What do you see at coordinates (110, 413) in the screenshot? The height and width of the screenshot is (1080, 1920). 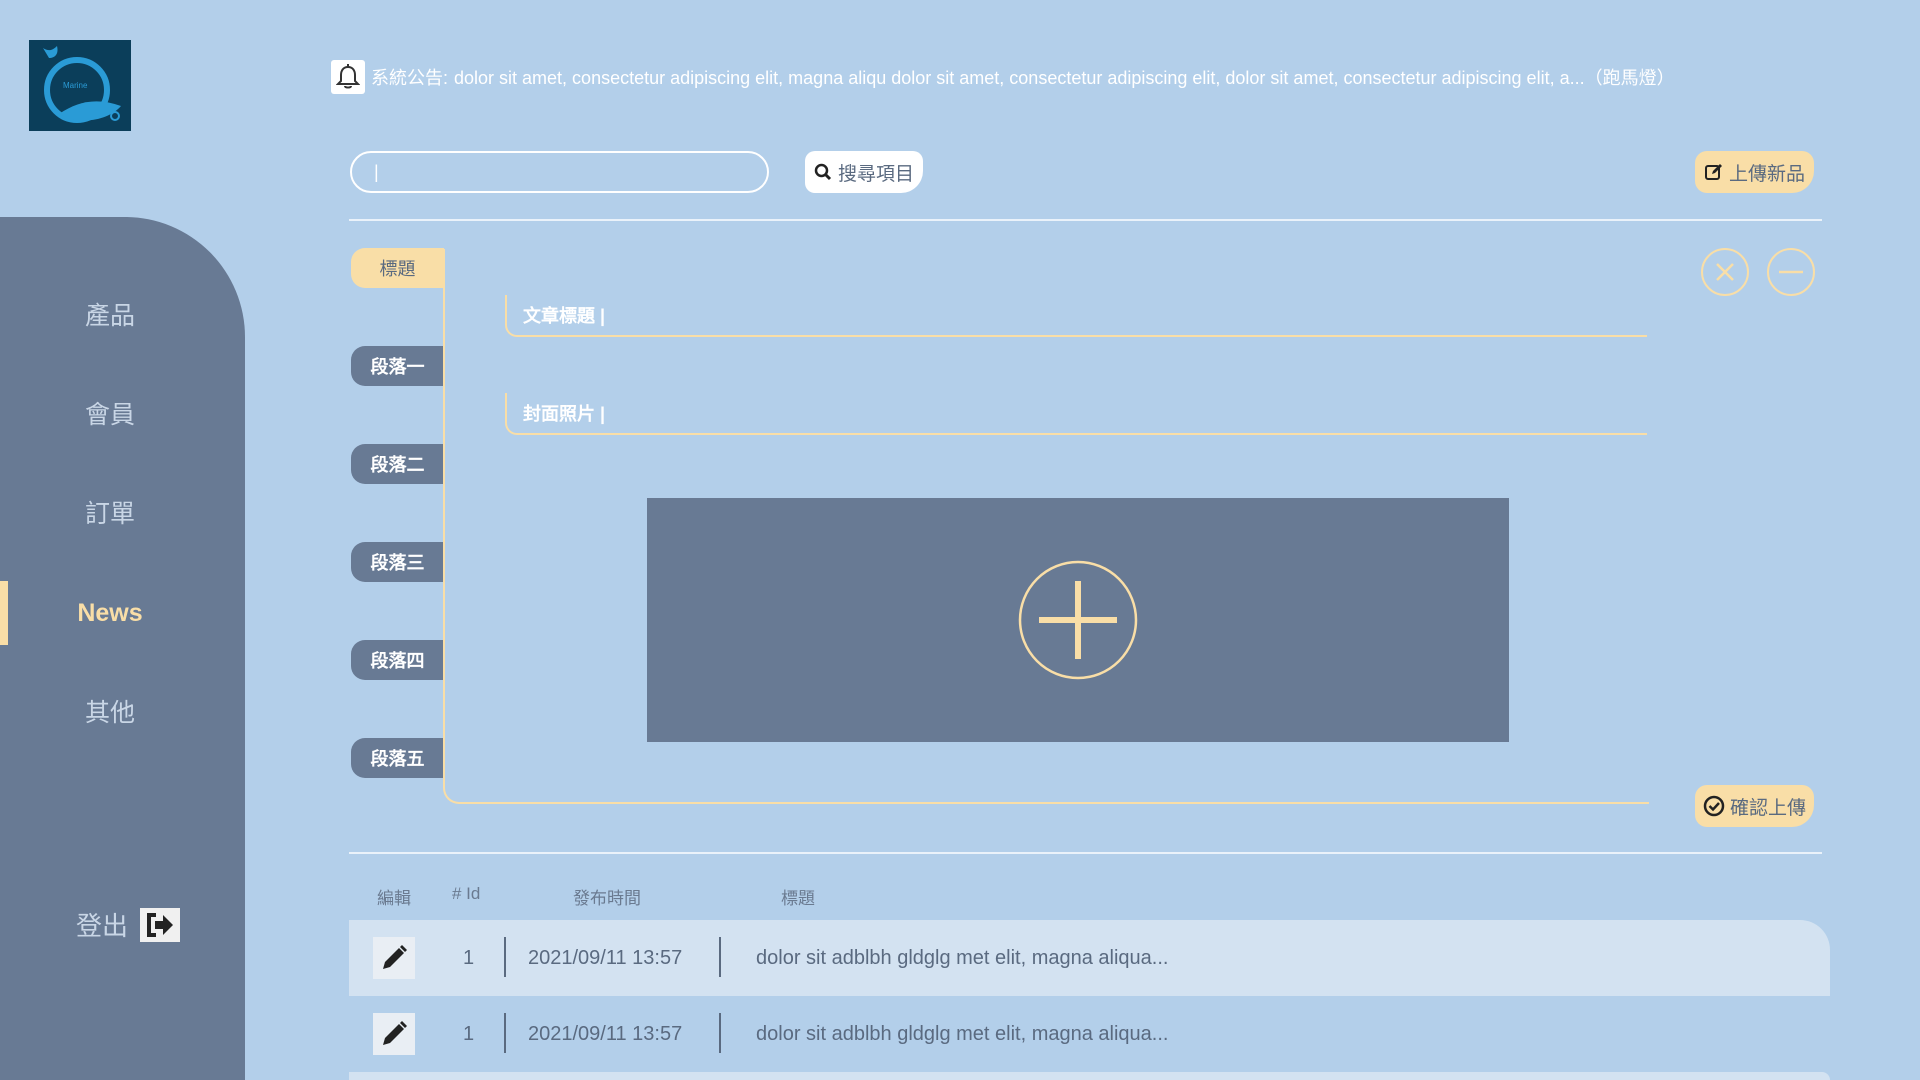 I see `sidebar-item-members: 會員` at bounding box center [110, 413].